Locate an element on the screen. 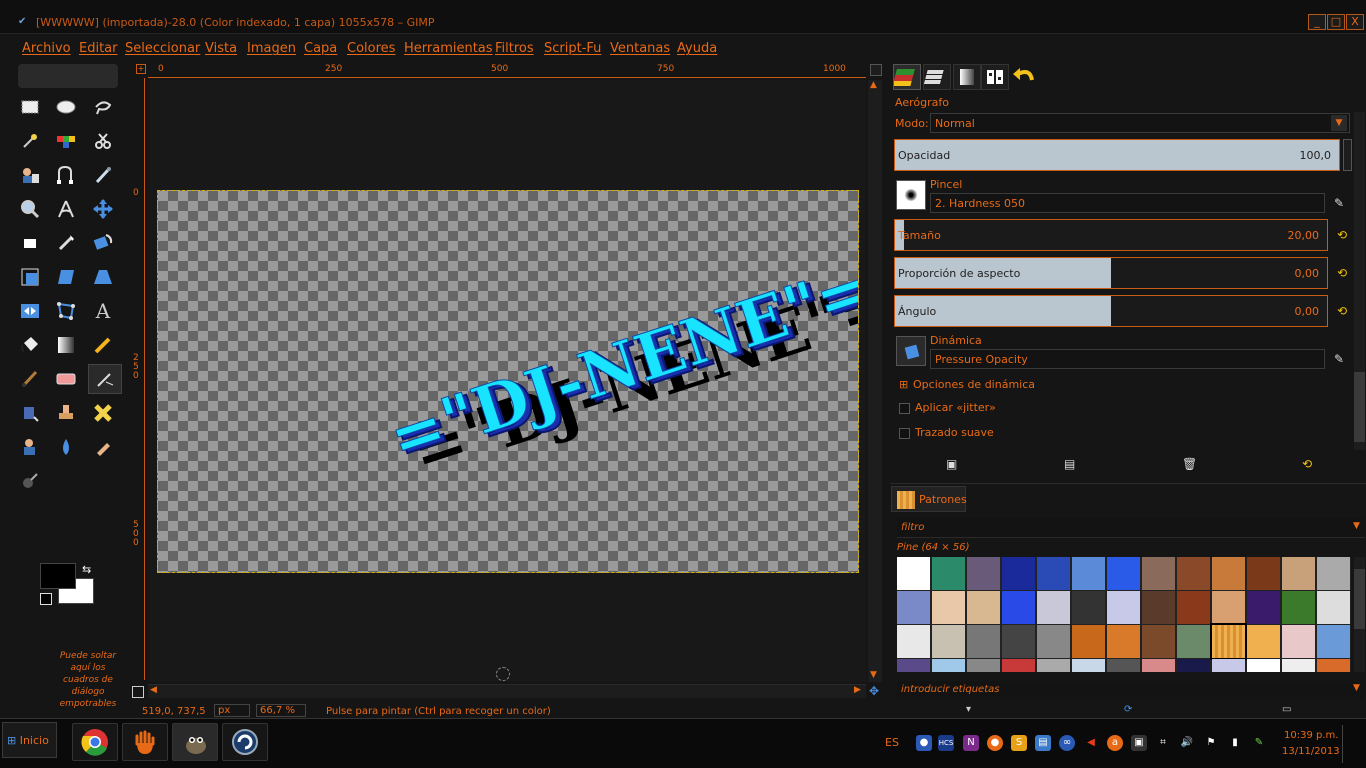 The width and height of the screenshot is (1366, 768). eraser-icon is located at coordinates (66, 379).